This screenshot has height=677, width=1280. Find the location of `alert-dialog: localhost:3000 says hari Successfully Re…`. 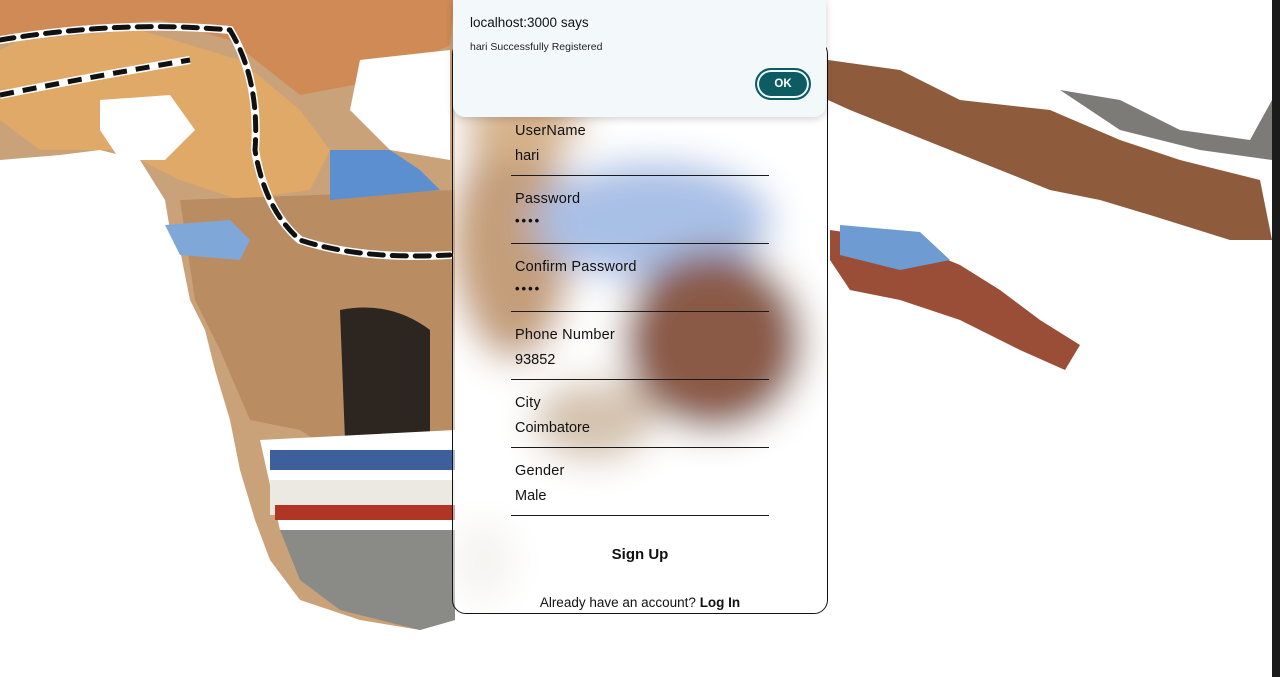

alert-dialog: localhost:3000 says hari Successfully Re… is located at coordinates (639, 58).